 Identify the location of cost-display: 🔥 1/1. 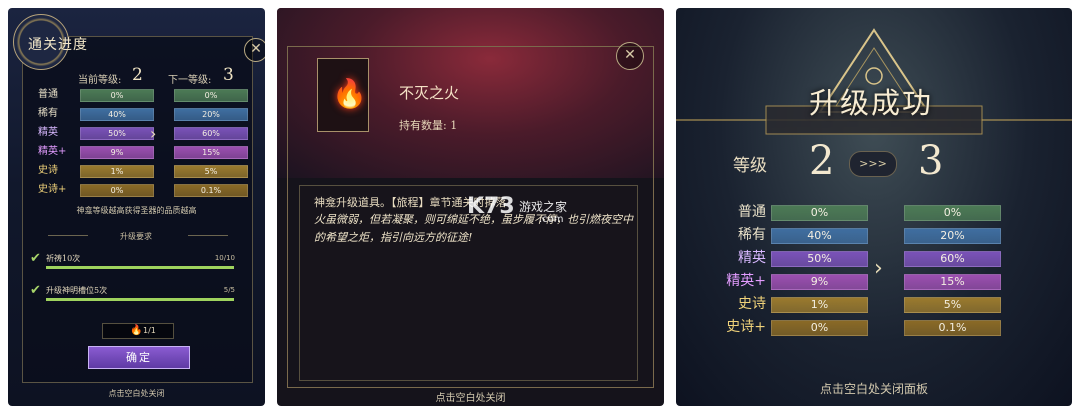
(138, 331).